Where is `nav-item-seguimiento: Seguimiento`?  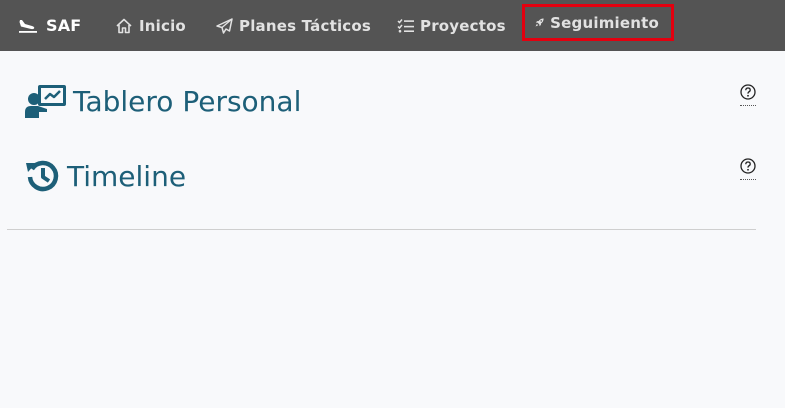
nav-item-seguimiento: Seguimiento is located at coordinates (598, 22).